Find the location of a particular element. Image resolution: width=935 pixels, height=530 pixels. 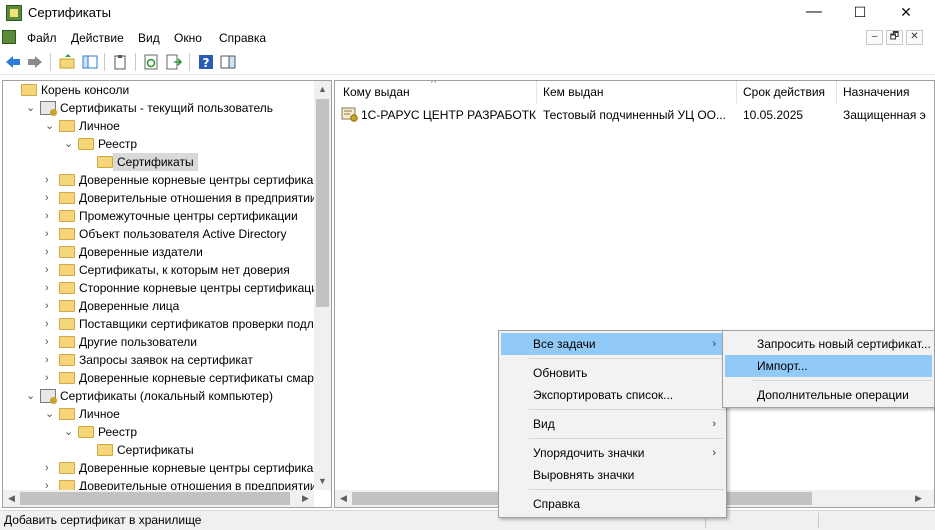

show-hide-console-tree-icon is located at coordinates (90, 62).